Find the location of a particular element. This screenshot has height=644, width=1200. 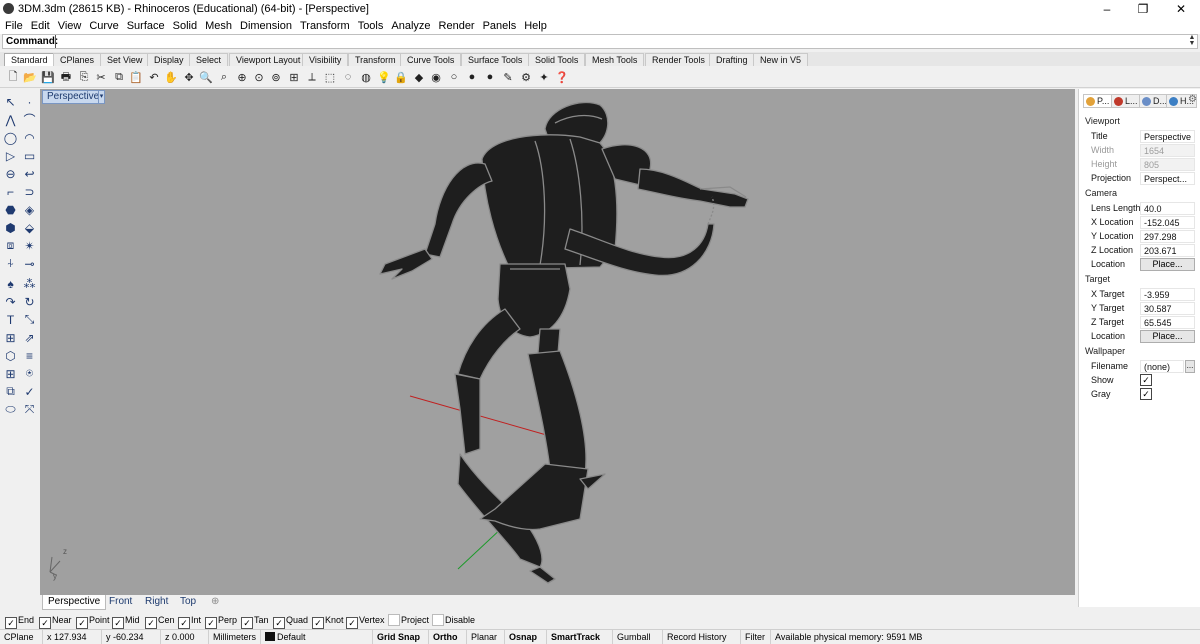

osnap-mid: ✓ Mid is located at coordinates (126, 621).